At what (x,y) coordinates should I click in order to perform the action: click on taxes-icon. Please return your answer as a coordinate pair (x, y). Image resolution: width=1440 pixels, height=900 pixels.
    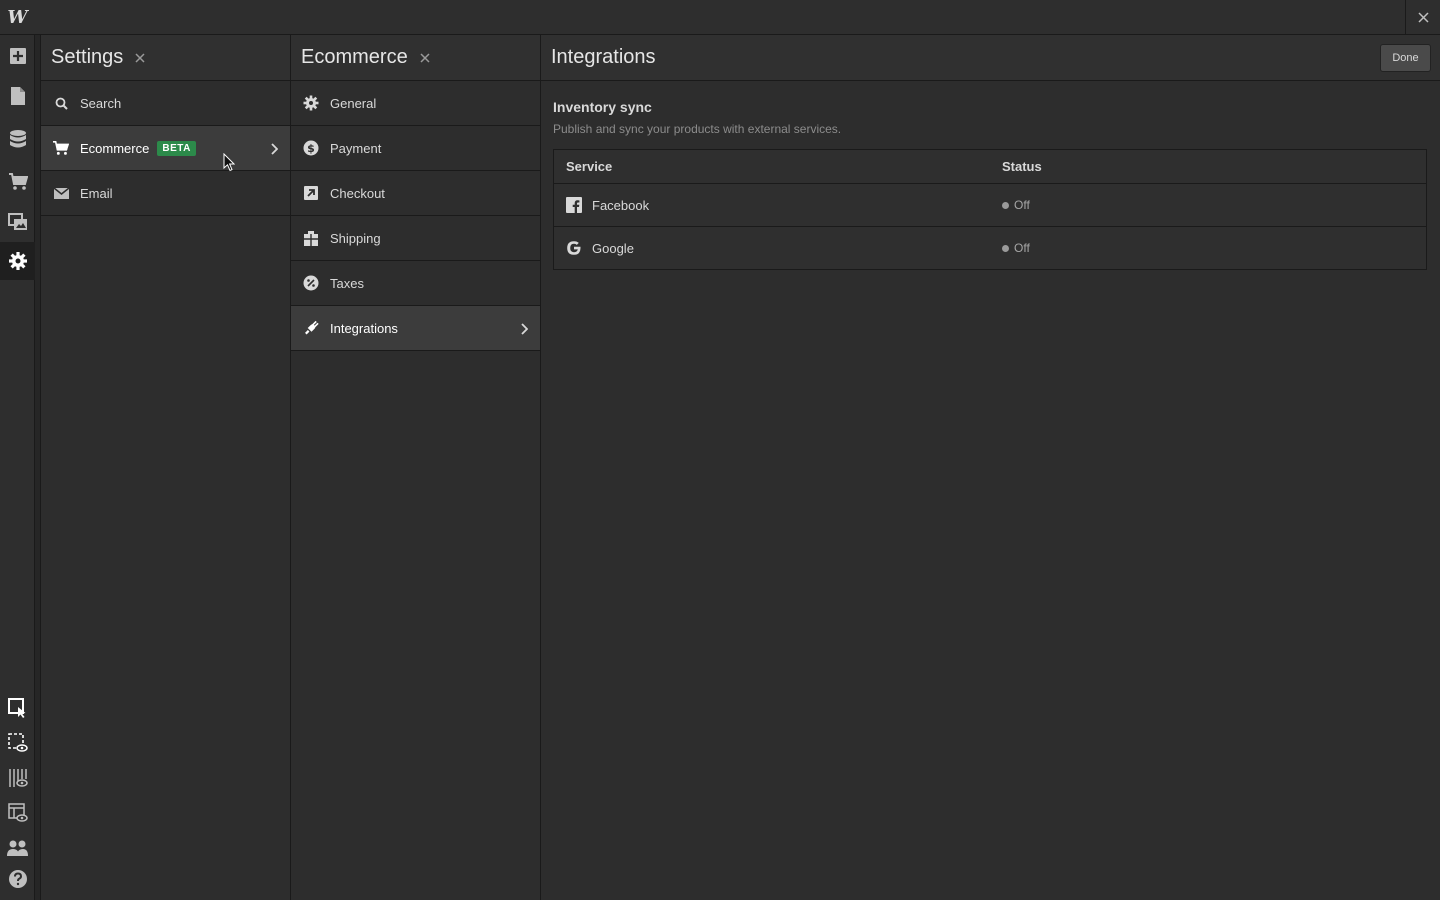
    Looking at the image, I should click on (311, 283).